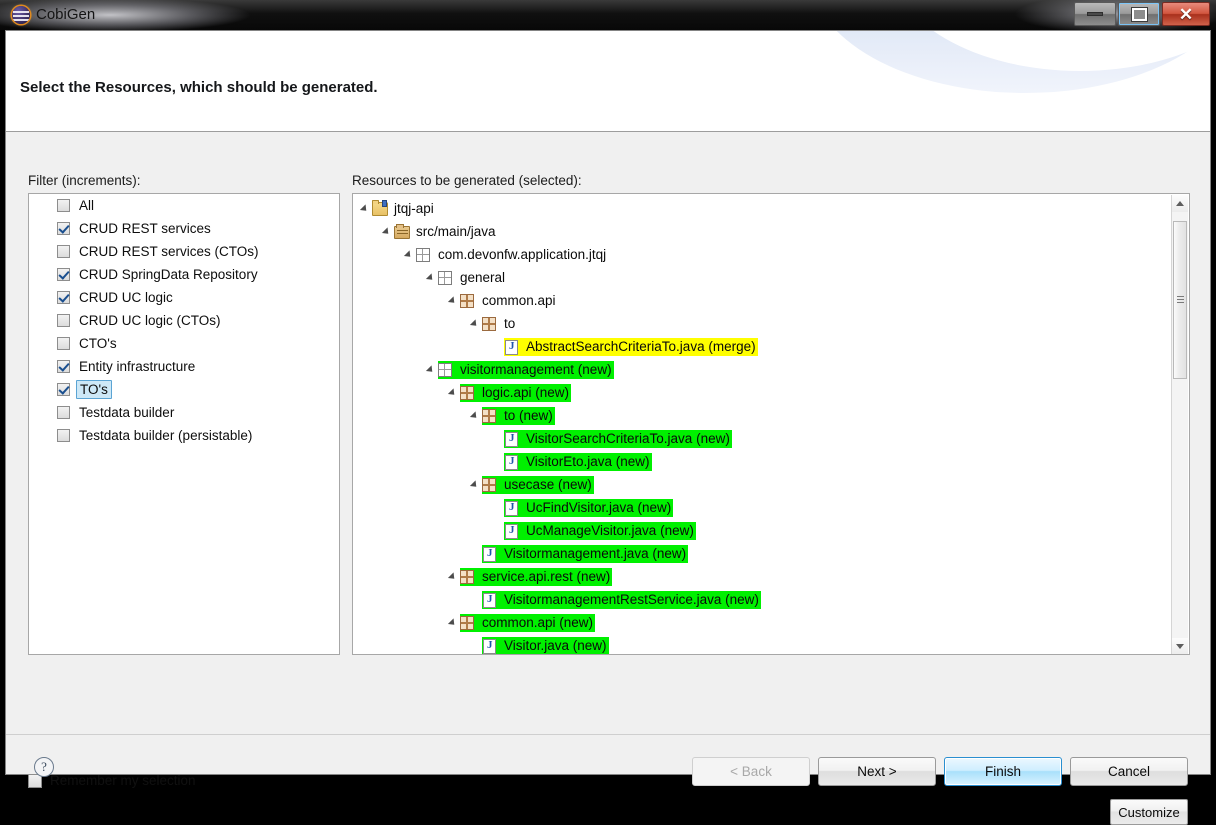 The height and width of the screenshot is (825, 1216). What do you see at coordinates (753, 461) in the screenshot?
I see `tree-row: VisitorEto.java (new)` at bounding box center [753, 461].